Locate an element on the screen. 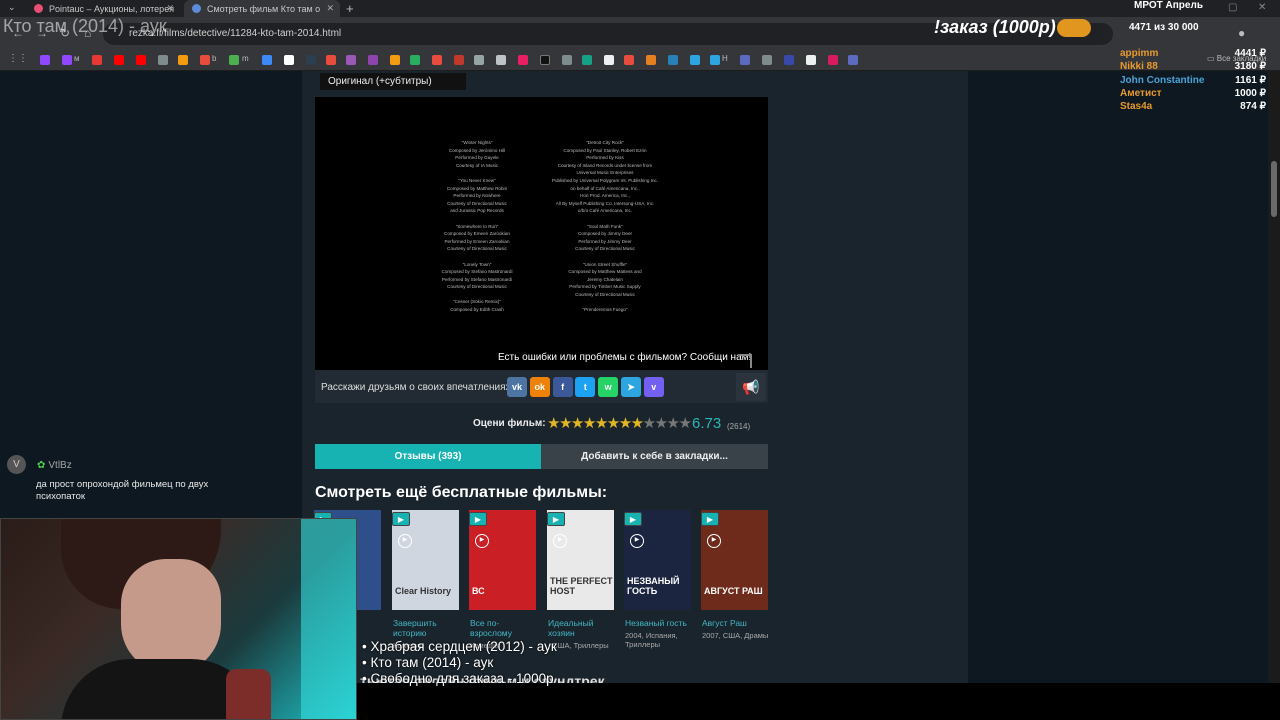 The width and height of the screenshot is (1280, 720). whatsapp-share-icon: w is located at coordinates (608, 387).